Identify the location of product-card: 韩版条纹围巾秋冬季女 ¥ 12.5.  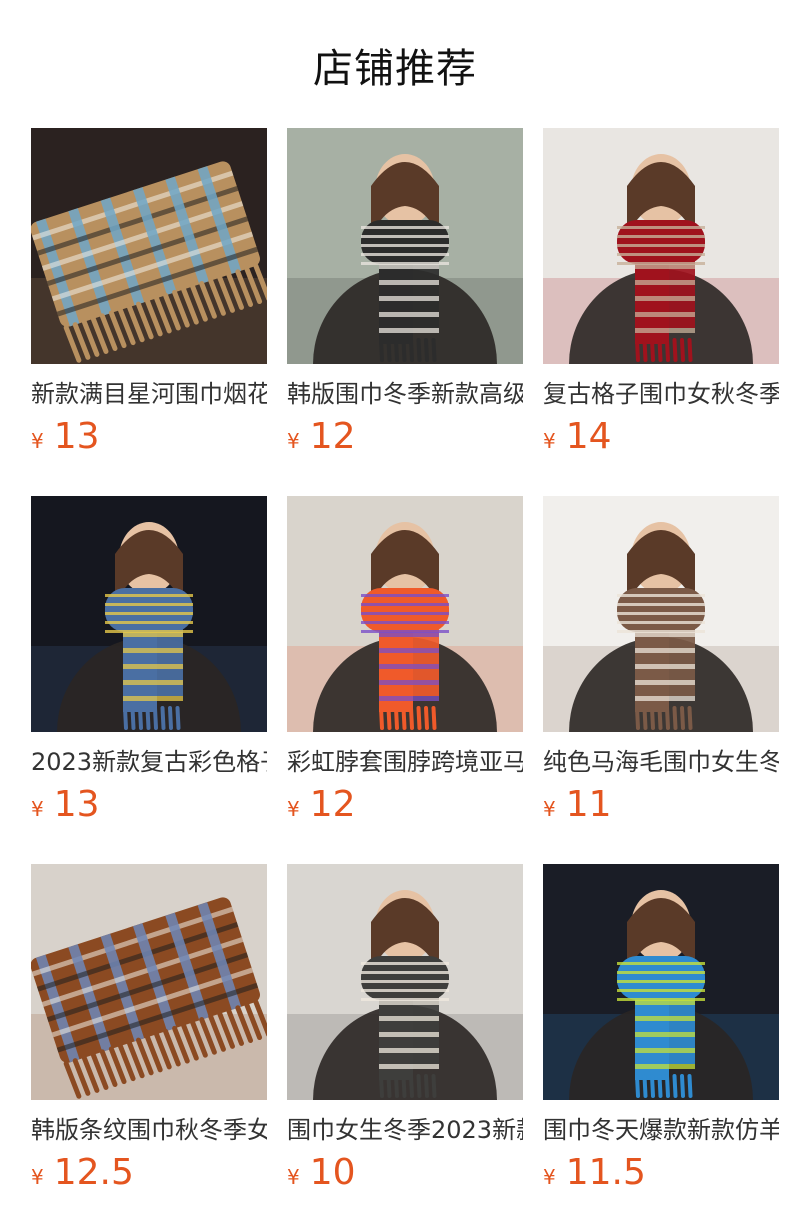
(149, 1038).